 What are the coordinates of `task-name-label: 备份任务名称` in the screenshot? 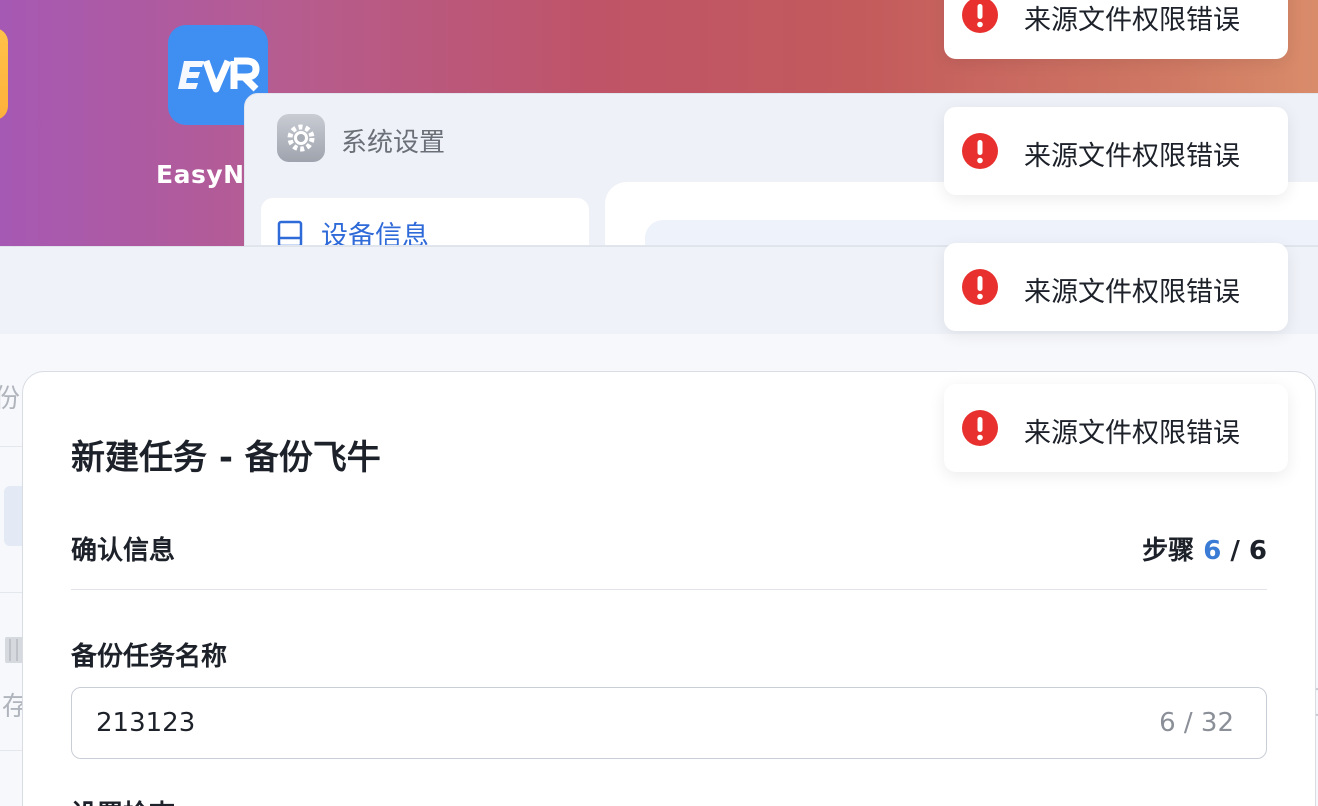 It's located at (149, 657).